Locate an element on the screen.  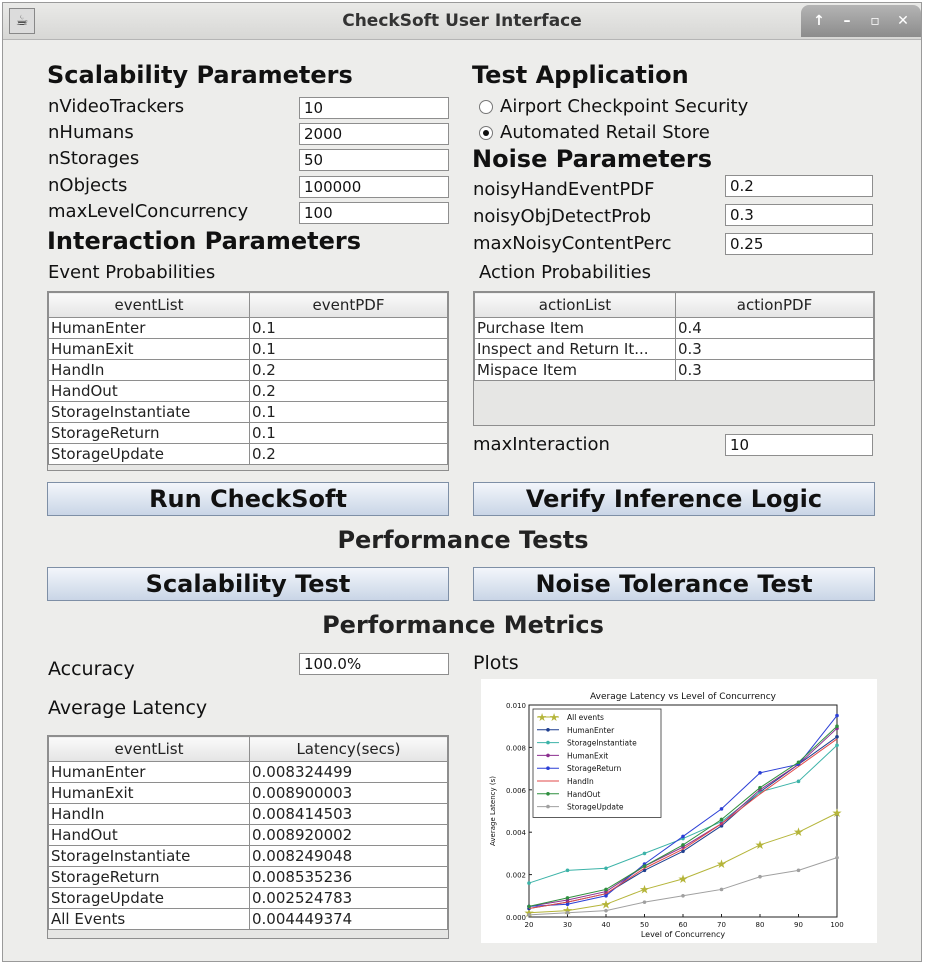
maxlevelconcurrency-input: 100 is located at coordinates (374, 213).